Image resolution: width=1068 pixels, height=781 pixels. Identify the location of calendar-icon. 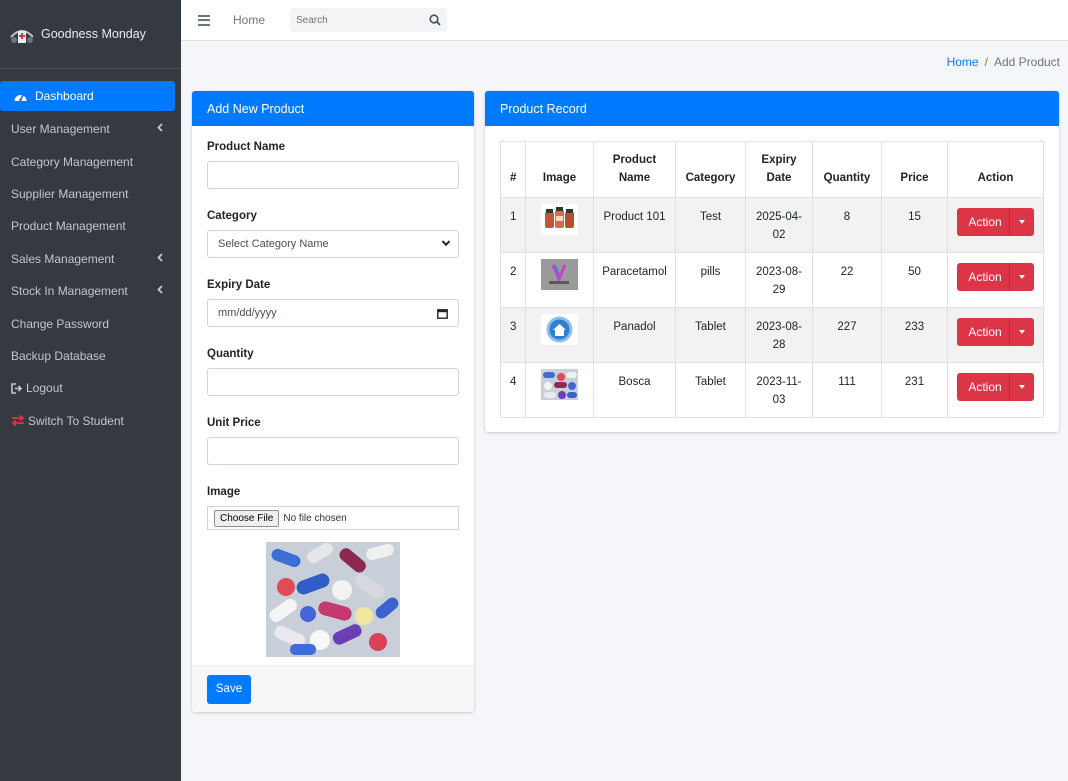
(442, 315).